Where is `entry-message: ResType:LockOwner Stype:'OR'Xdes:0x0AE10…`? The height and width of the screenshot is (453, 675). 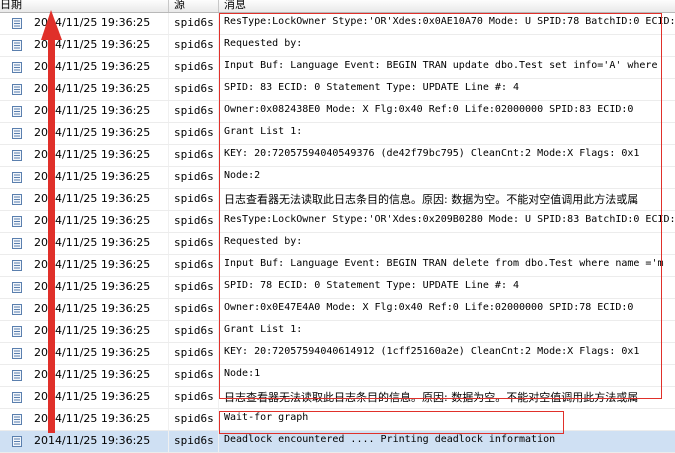 entry-message: ResType:LockOwner Stype:'OR'Xdes:0x0AE10… is located at coordinates (449, 21).